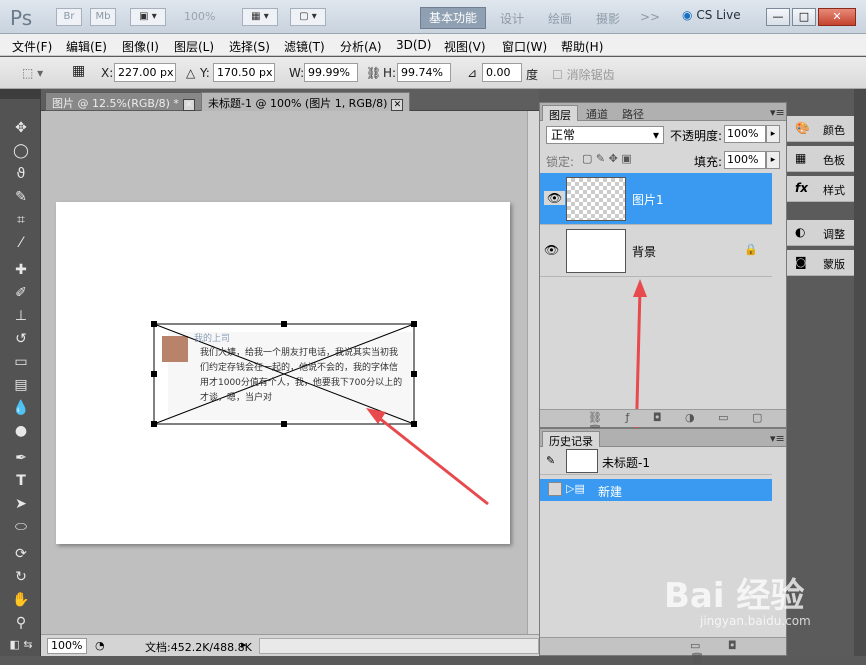 The image size is (866, 665). What do you see at coordinates (524, 46) in the screenshot?
I see `menu-window: 窗口(W)` at bounding box center [524, 46].